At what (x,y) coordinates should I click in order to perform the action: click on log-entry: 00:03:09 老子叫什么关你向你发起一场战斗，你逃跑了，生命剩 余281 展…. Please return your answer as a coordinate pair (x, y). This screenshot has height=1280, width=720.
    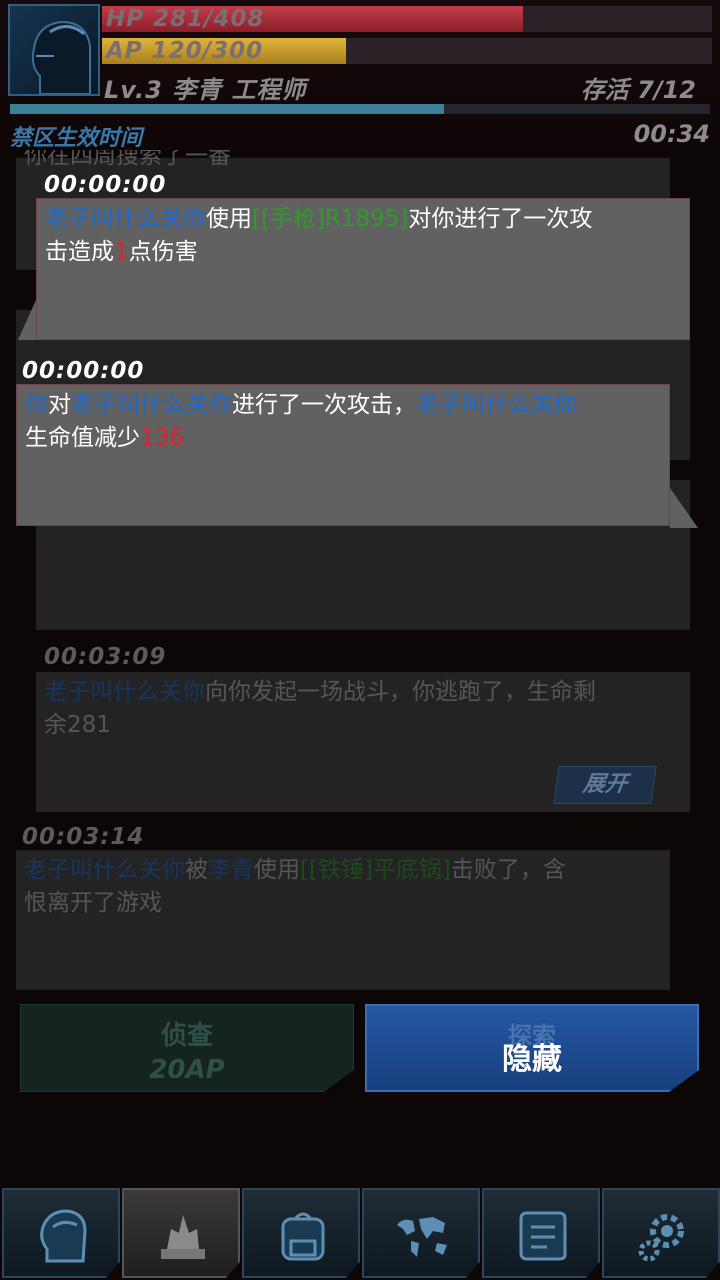
    Looking at the image, I should click on (360, 727).